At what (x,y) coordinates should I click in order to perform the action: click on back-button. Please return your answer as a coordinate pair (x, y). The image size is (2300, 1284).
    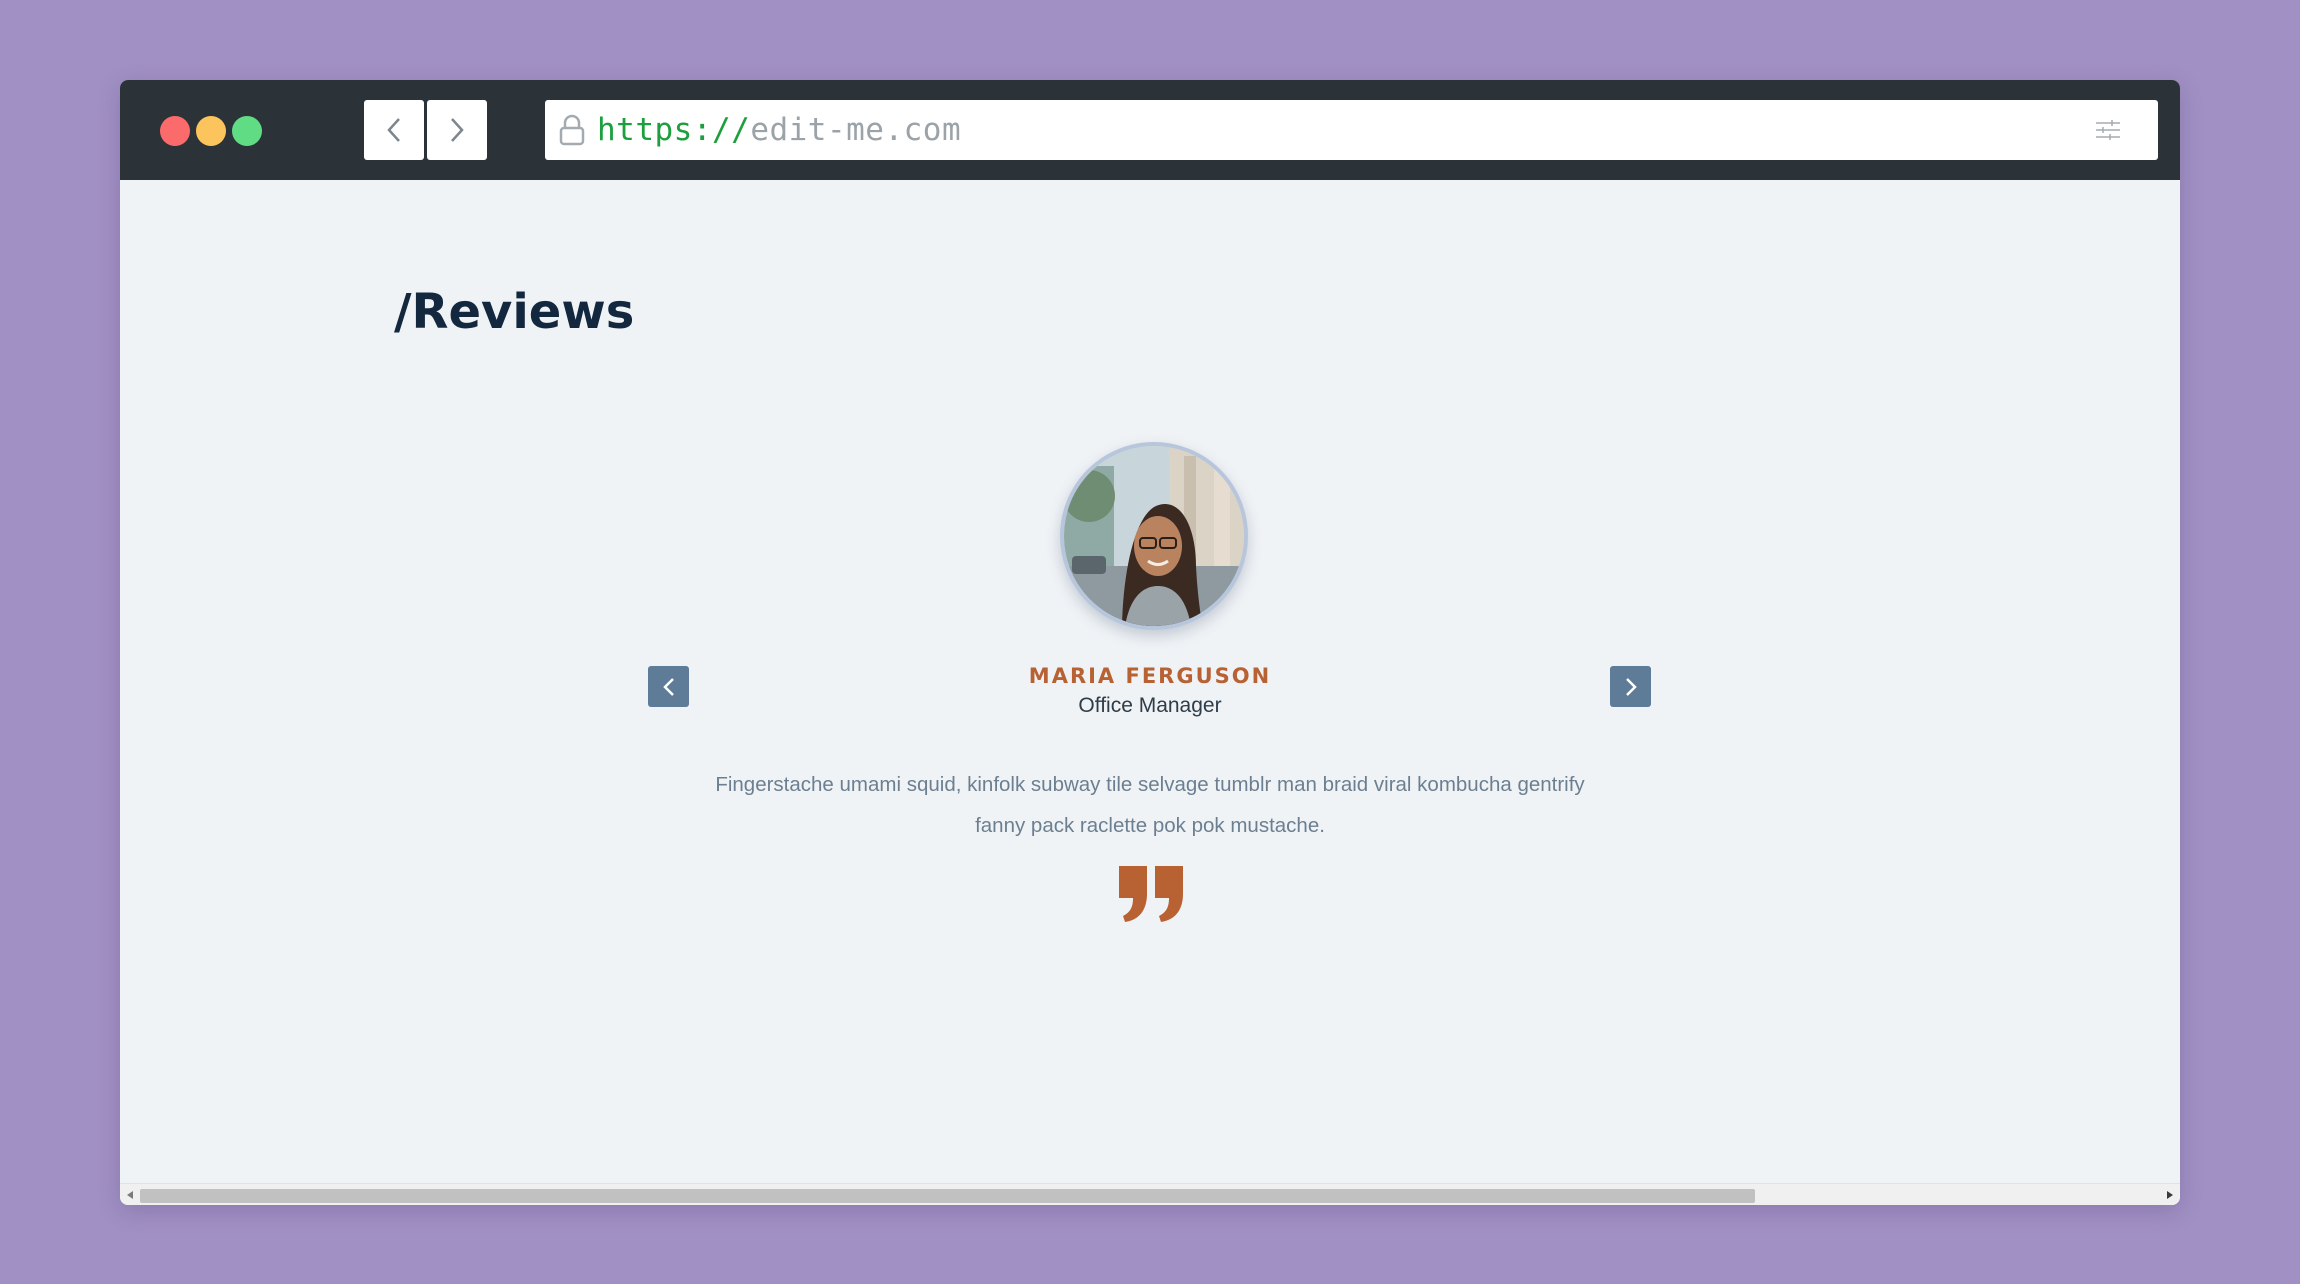
    Looking at the image, I should click on (394, 130).